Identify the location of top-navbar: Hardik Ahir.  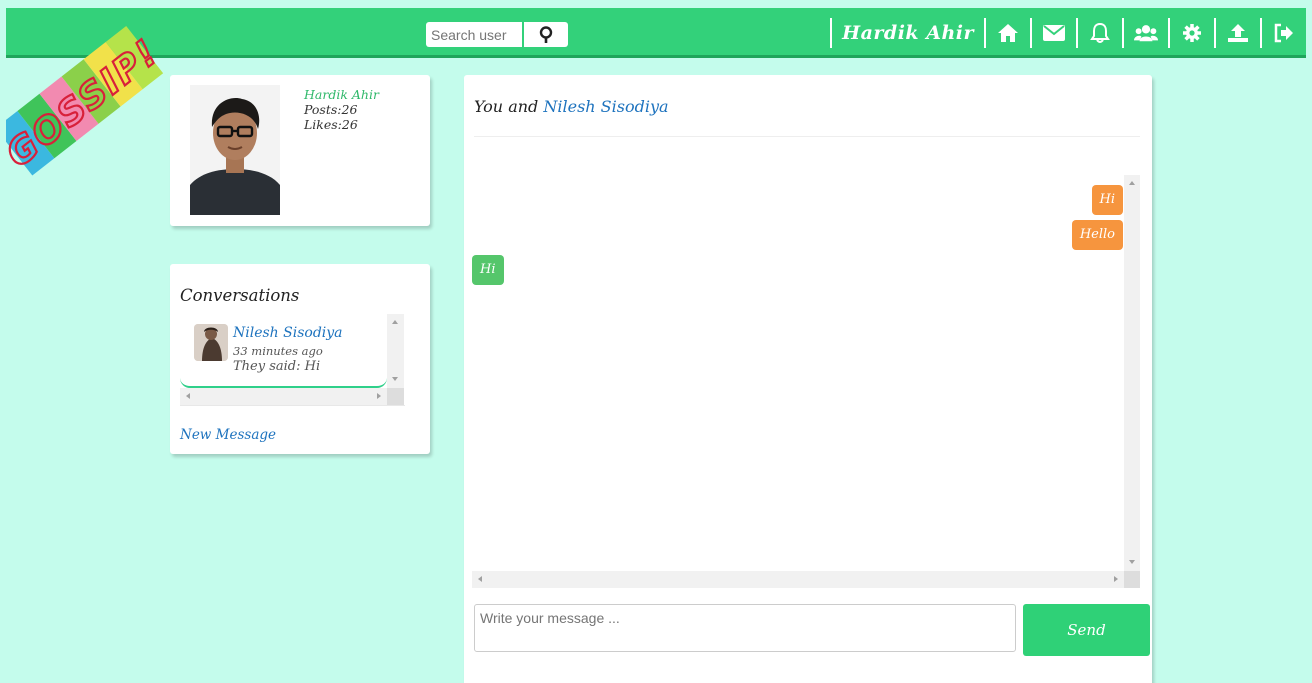
(656, 33).